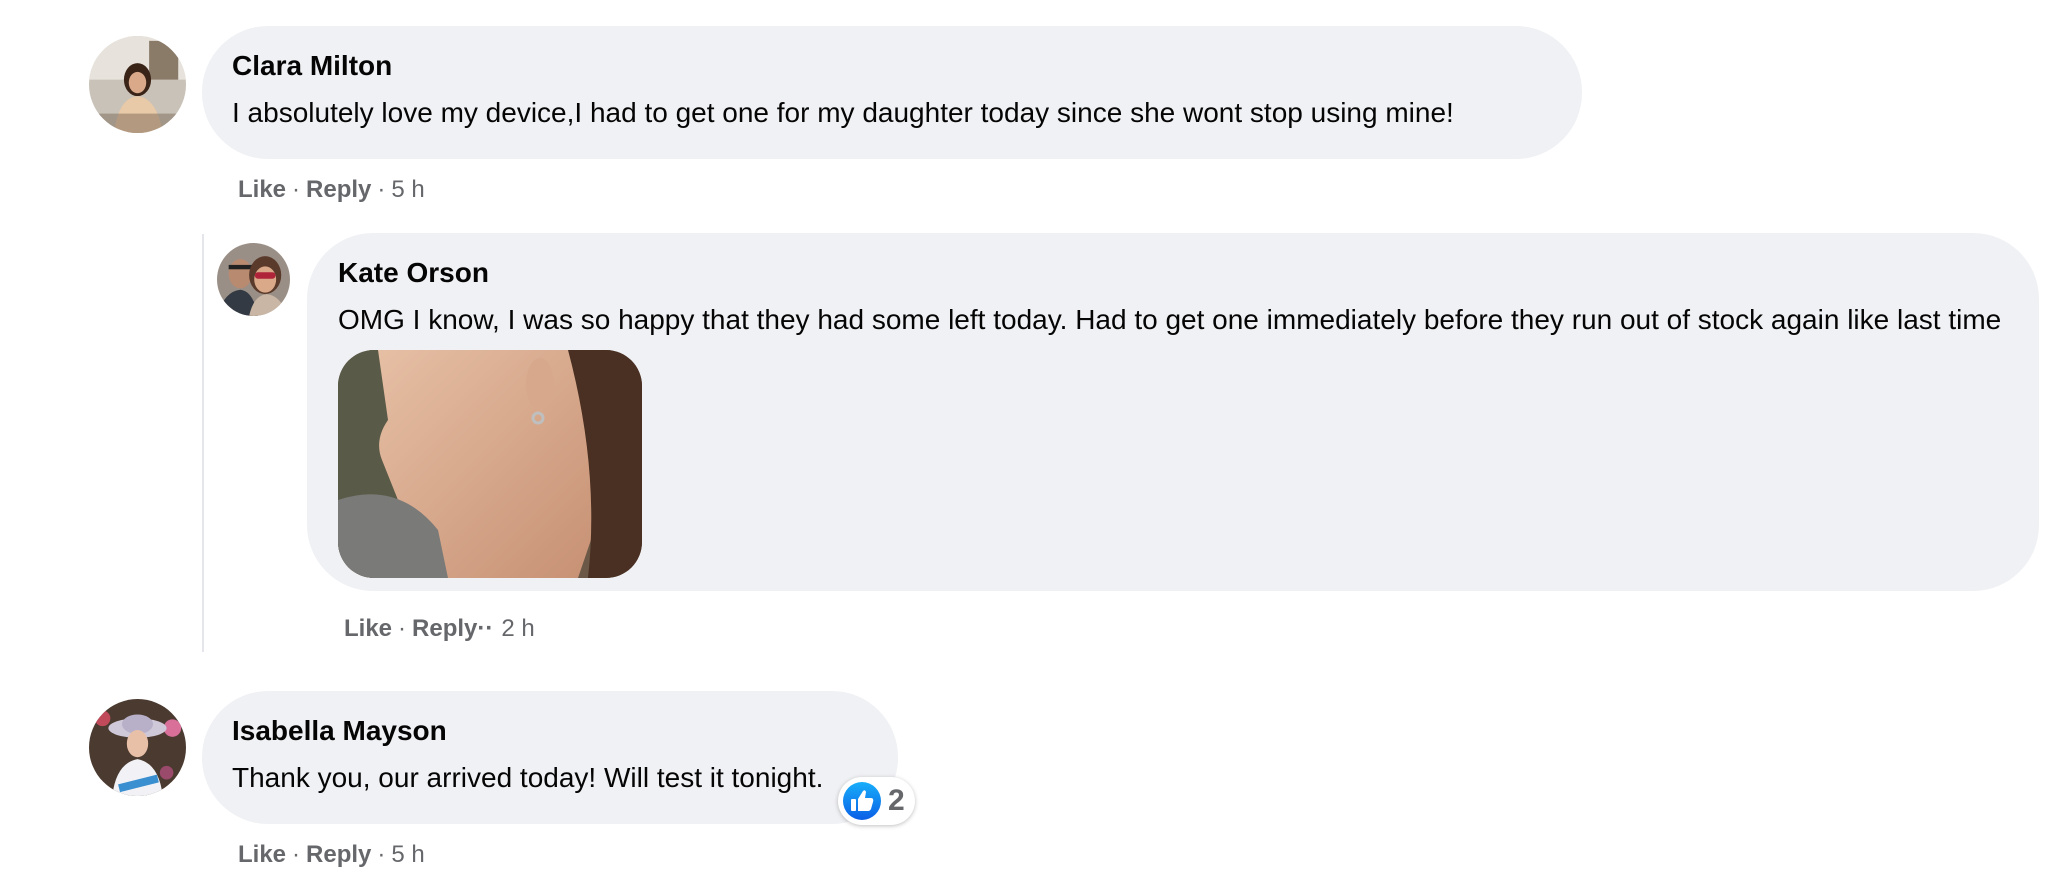 Image resolution: width=2054 pixels, height=874 pixels. Describe the element at coordinates (413, 273) in the screenshot. I see `comment-author: Kate Orson` at that location.